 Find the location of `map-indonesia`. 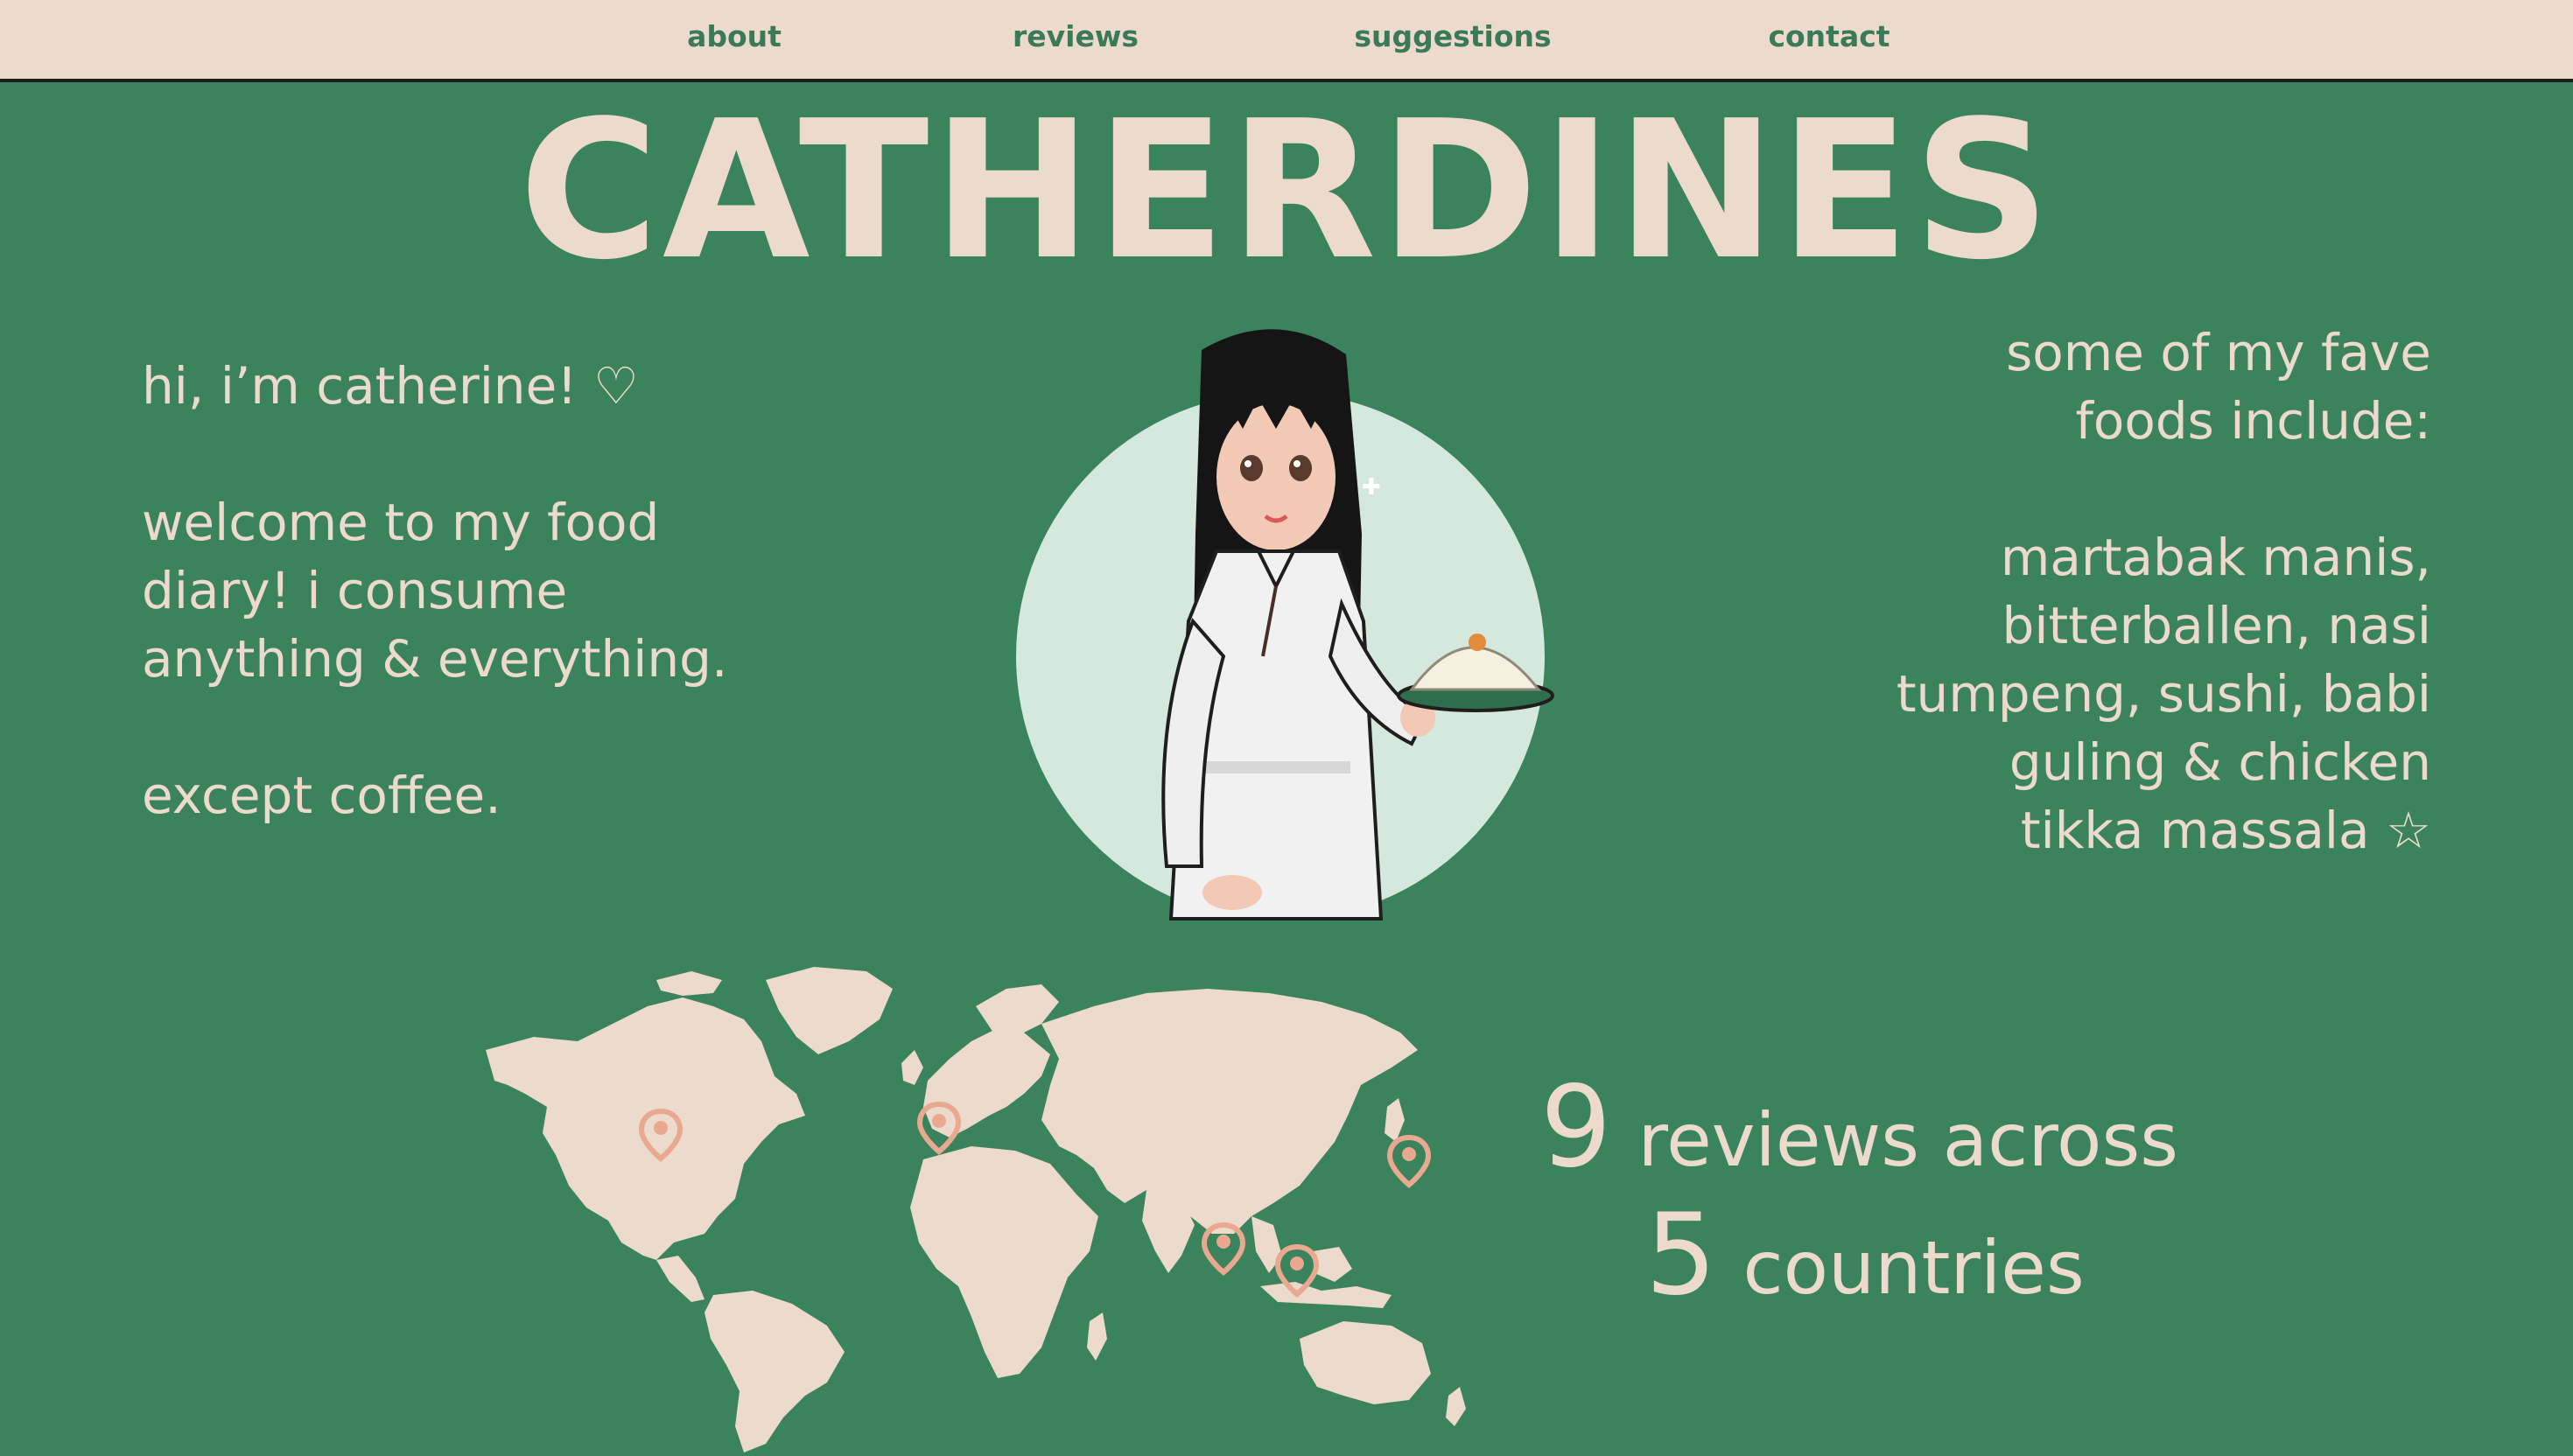

map-indonesia is located at coordinates (1326, 1295).